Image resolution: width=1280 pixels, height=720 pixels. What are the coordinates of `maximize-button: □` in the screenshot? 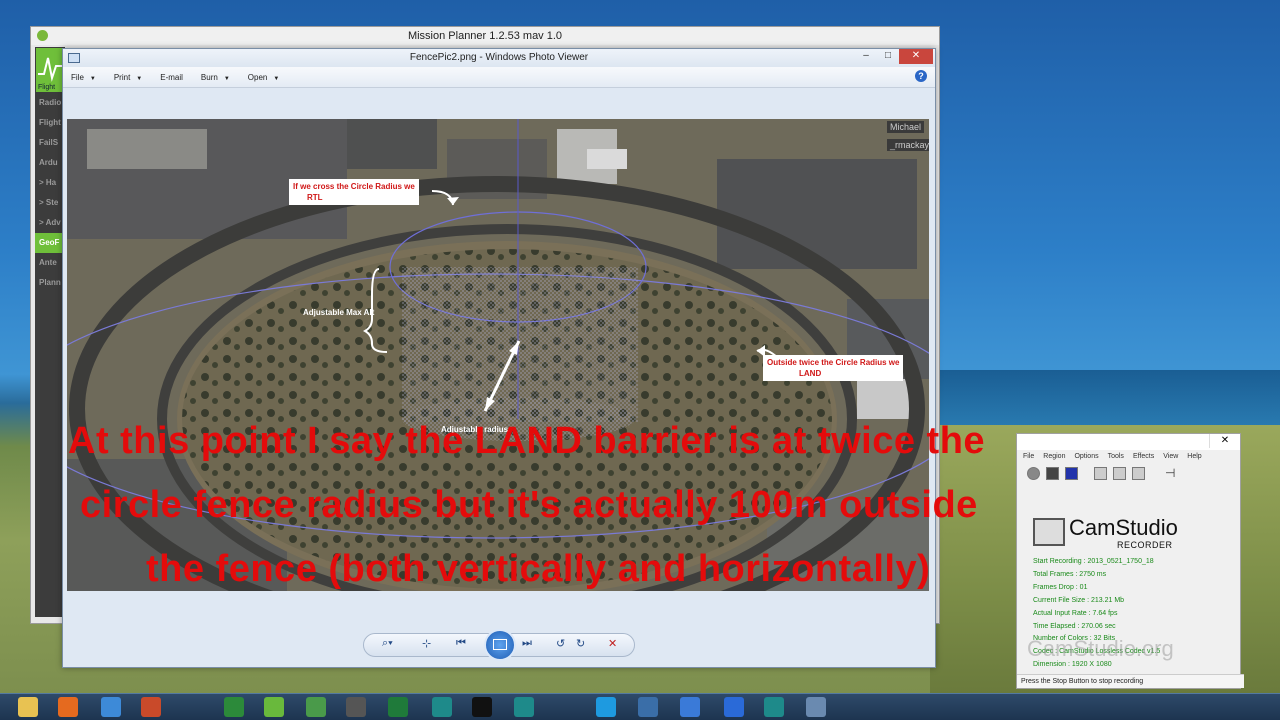 It's located at (888, 56).